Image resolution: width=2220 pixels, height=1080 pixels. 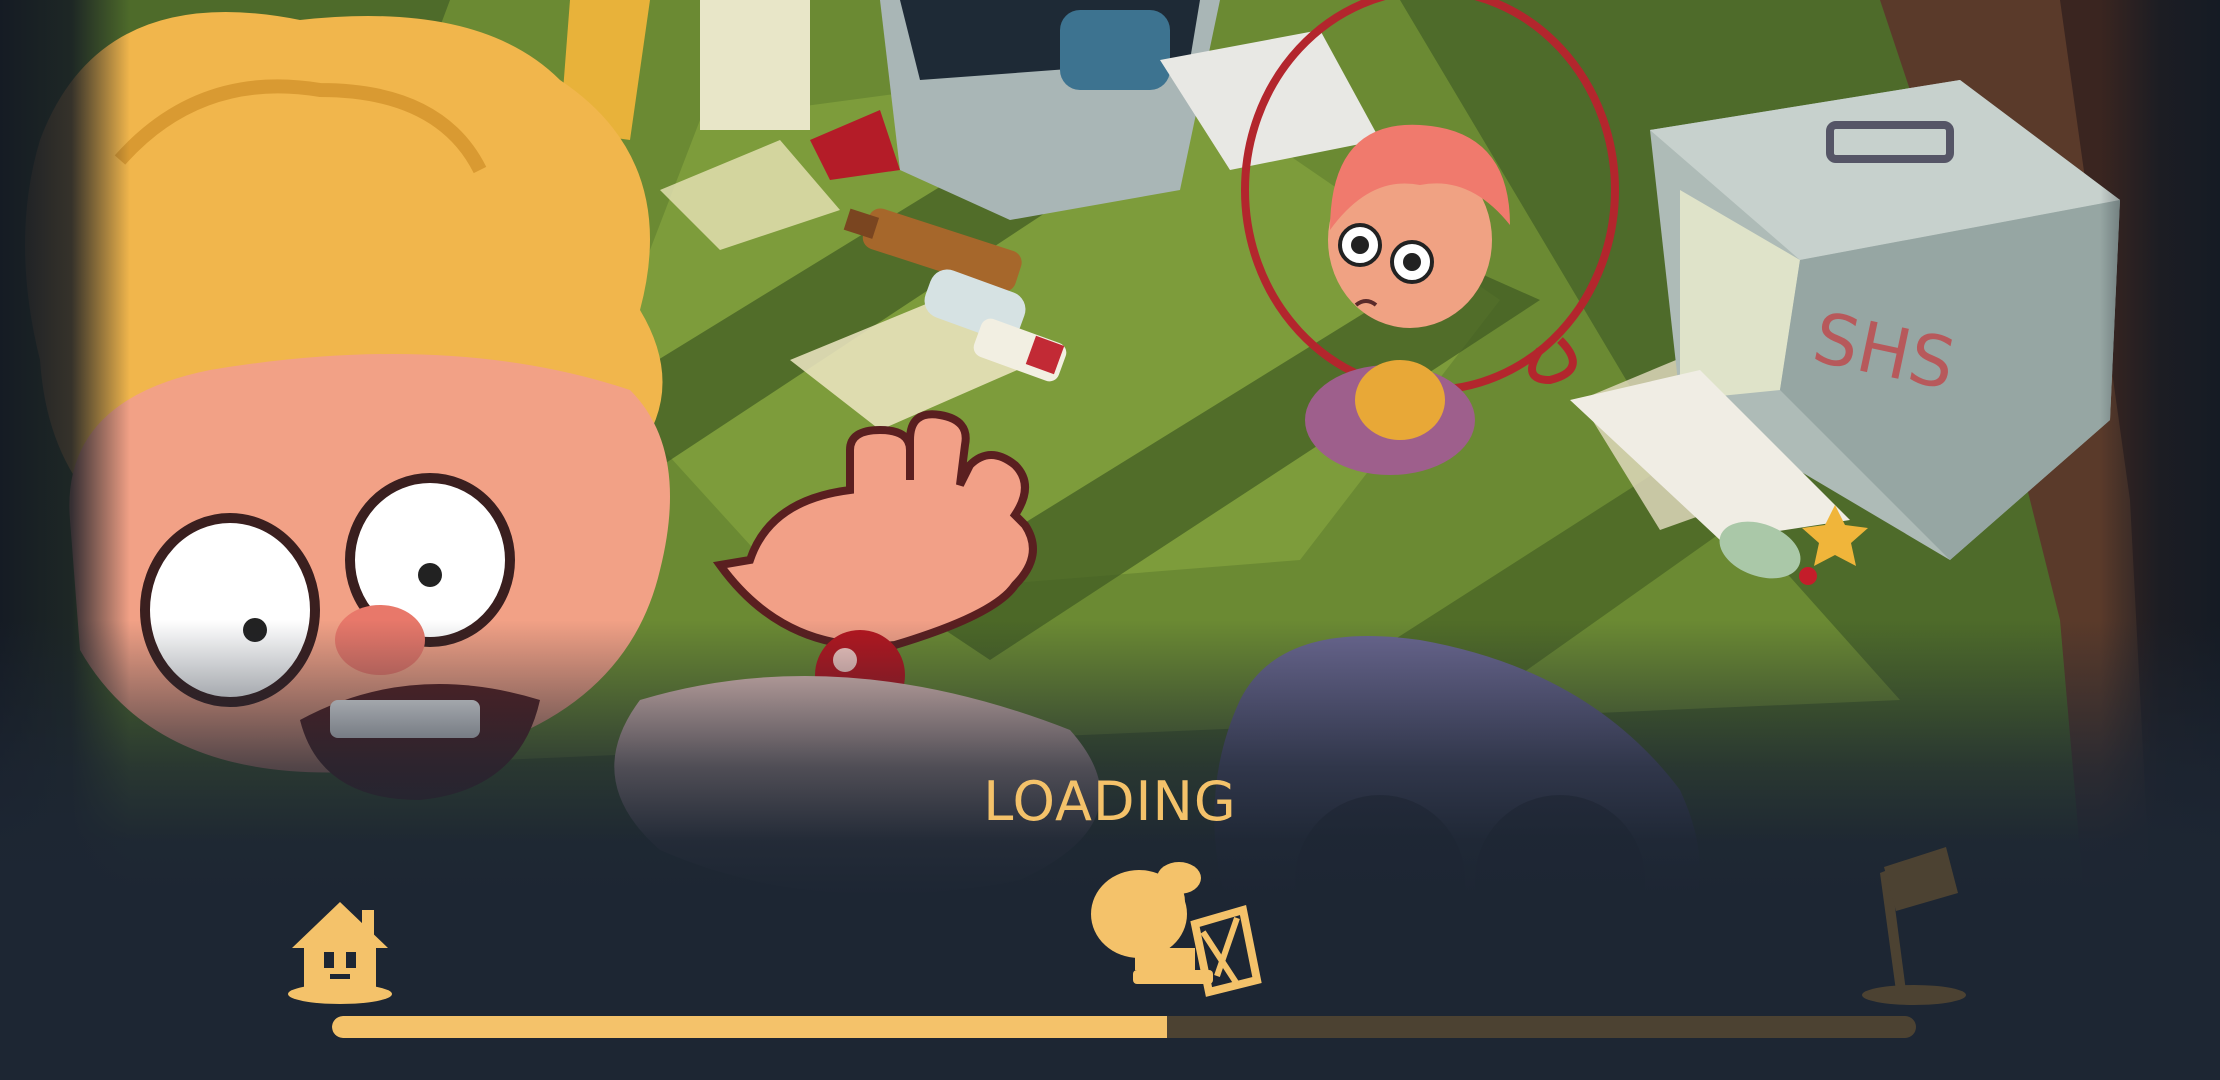 I want to click on flag-icon, so click(x=1914, y=926).